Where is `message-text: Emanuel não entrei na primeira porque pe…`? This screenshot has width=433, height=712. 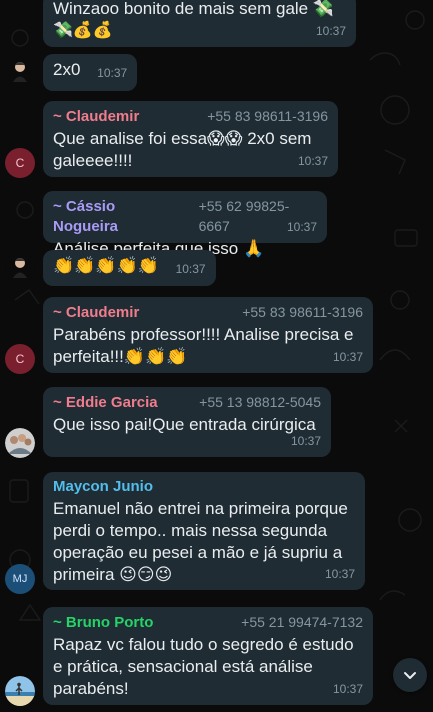 message-text: Emanuel não entrei na primeira porque pe… is located at coordinates (200, 541).